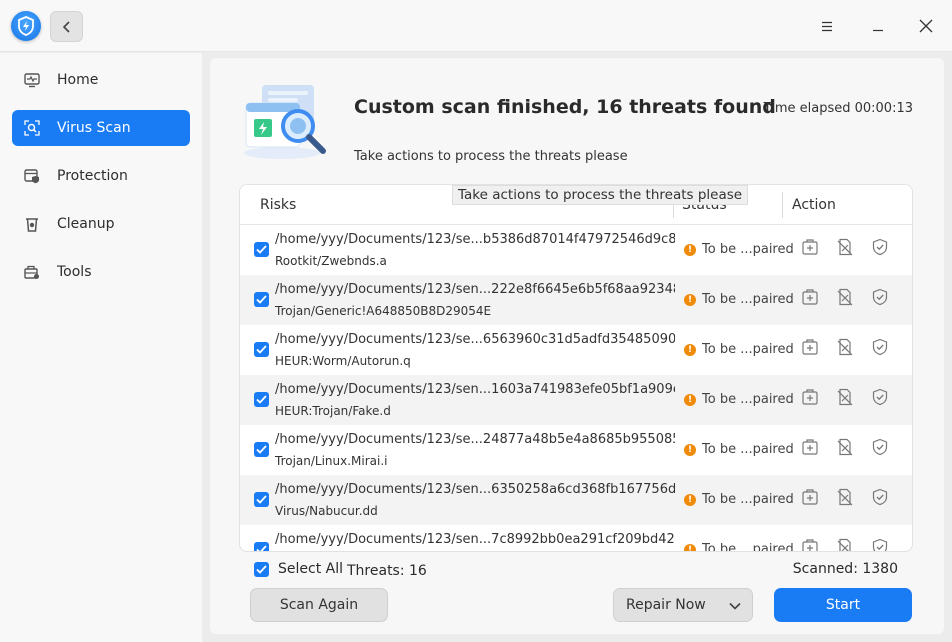  Describe the element at coordinates (32, 128) in the screenshot. I see `scan-magnifier-icon` at that location.